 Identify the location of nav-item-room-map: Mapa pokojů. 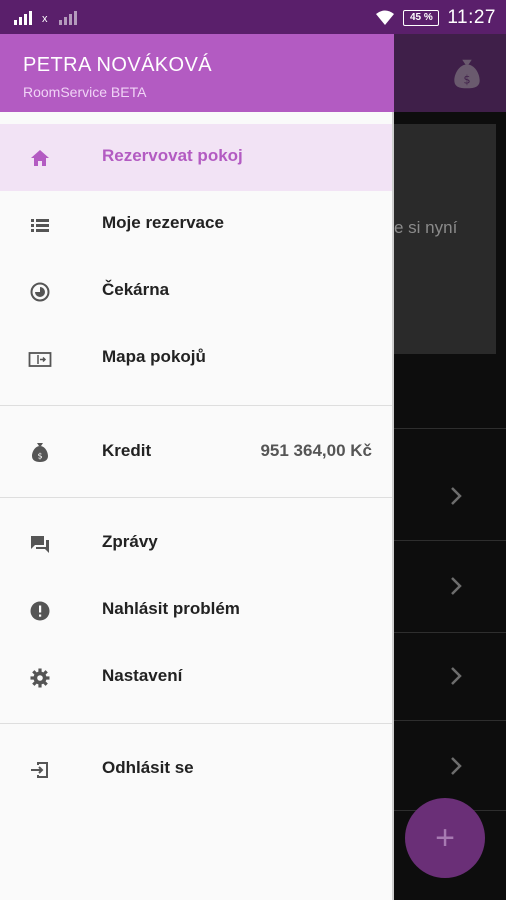
(197, 358).